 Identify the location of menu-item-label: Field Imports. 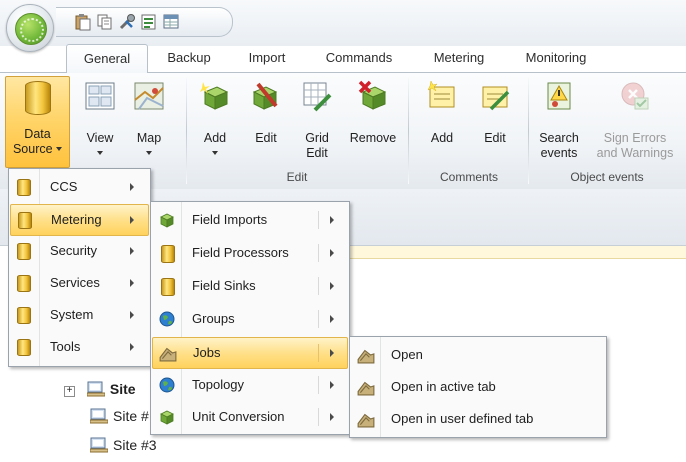
(230, 219).